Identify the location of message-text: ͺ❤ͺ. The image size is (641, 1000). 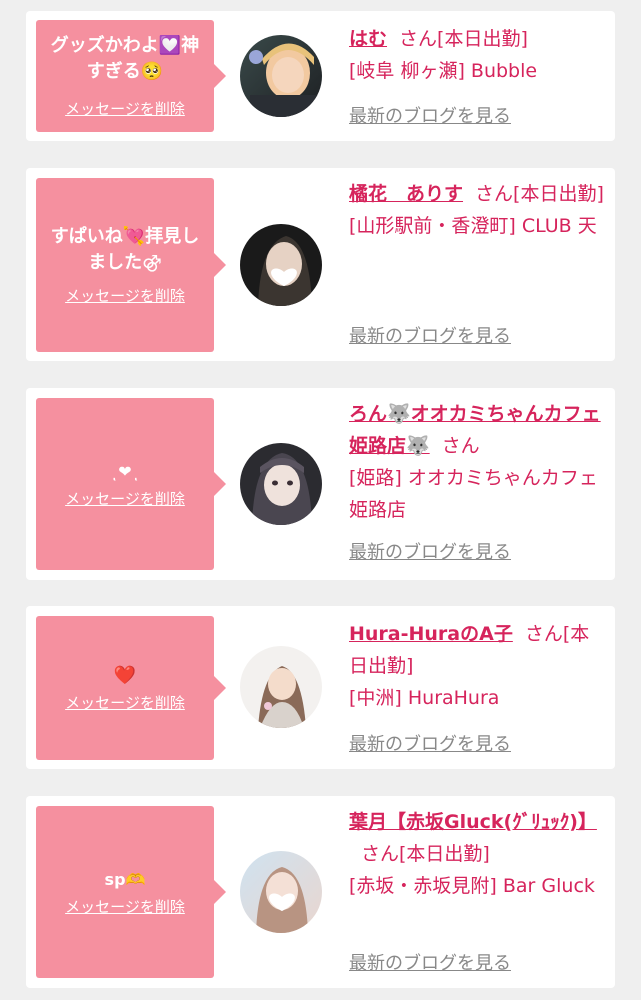
(125, 471).